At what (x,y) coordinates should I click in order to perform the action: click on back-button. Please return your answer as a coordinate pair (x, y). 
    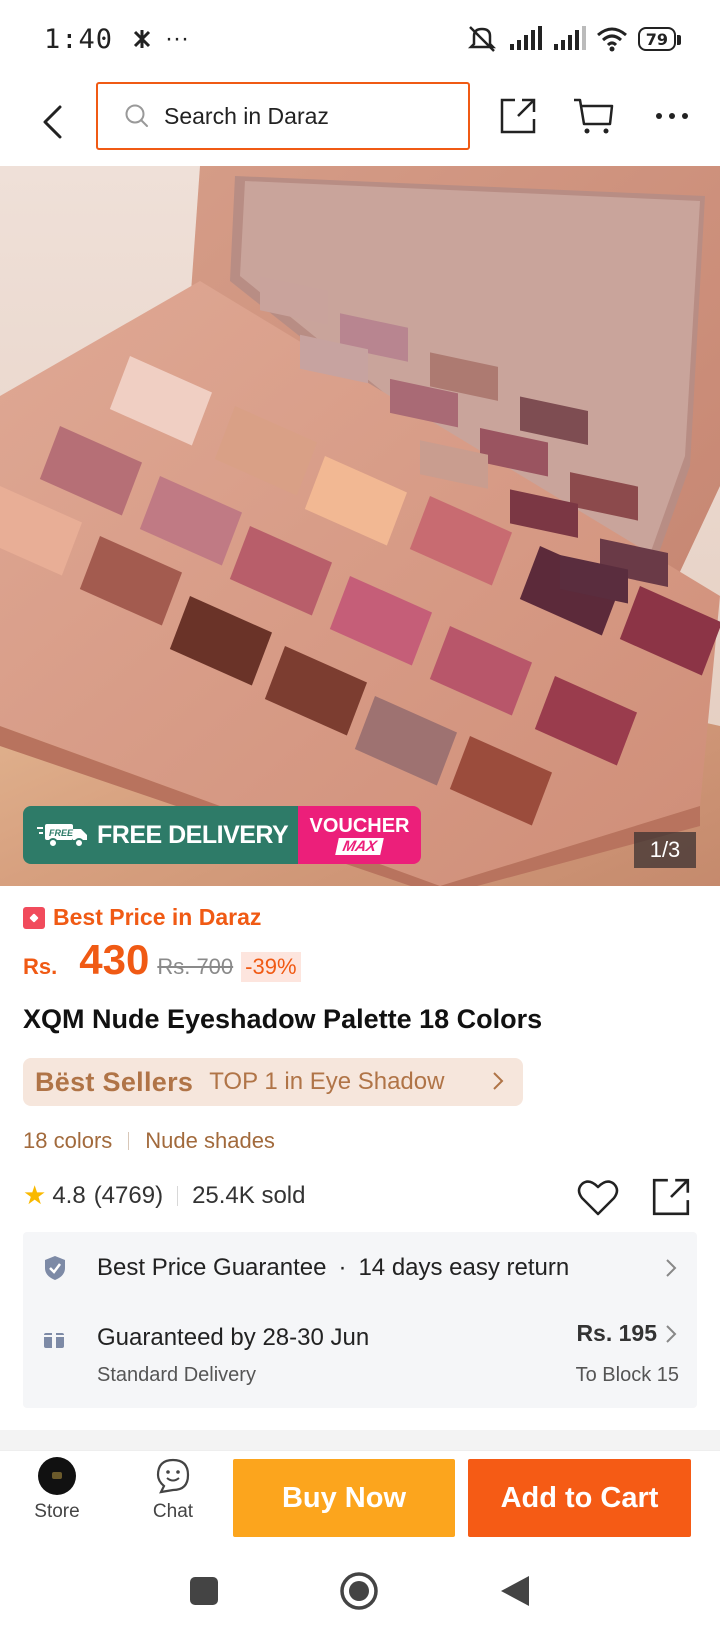
    Looking at the image, I should click on (52, 122).